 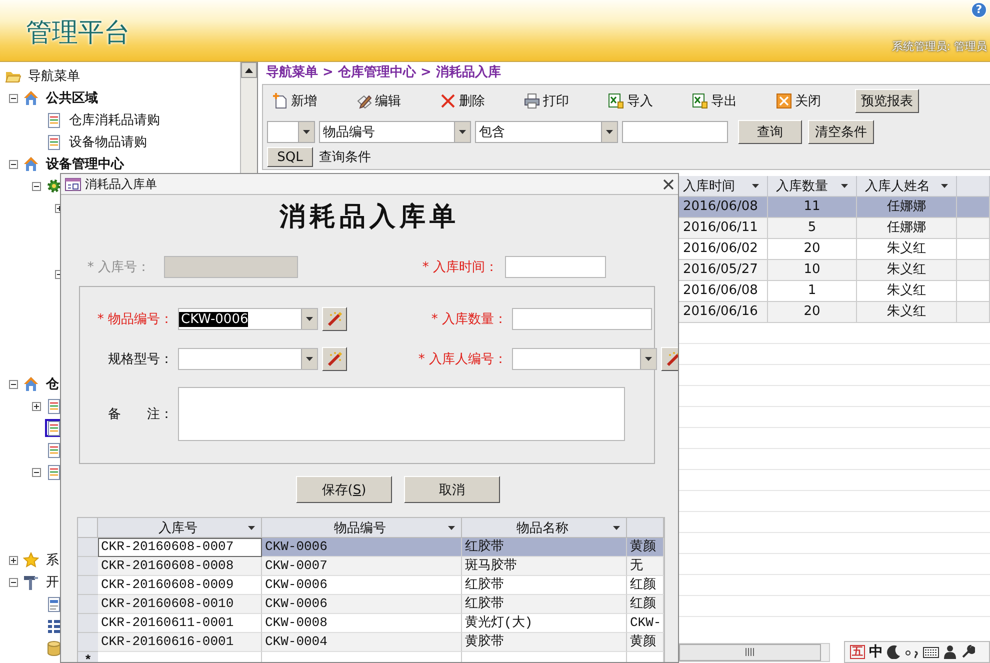 I want to click on wand-icon, so click(x=334, y=359).